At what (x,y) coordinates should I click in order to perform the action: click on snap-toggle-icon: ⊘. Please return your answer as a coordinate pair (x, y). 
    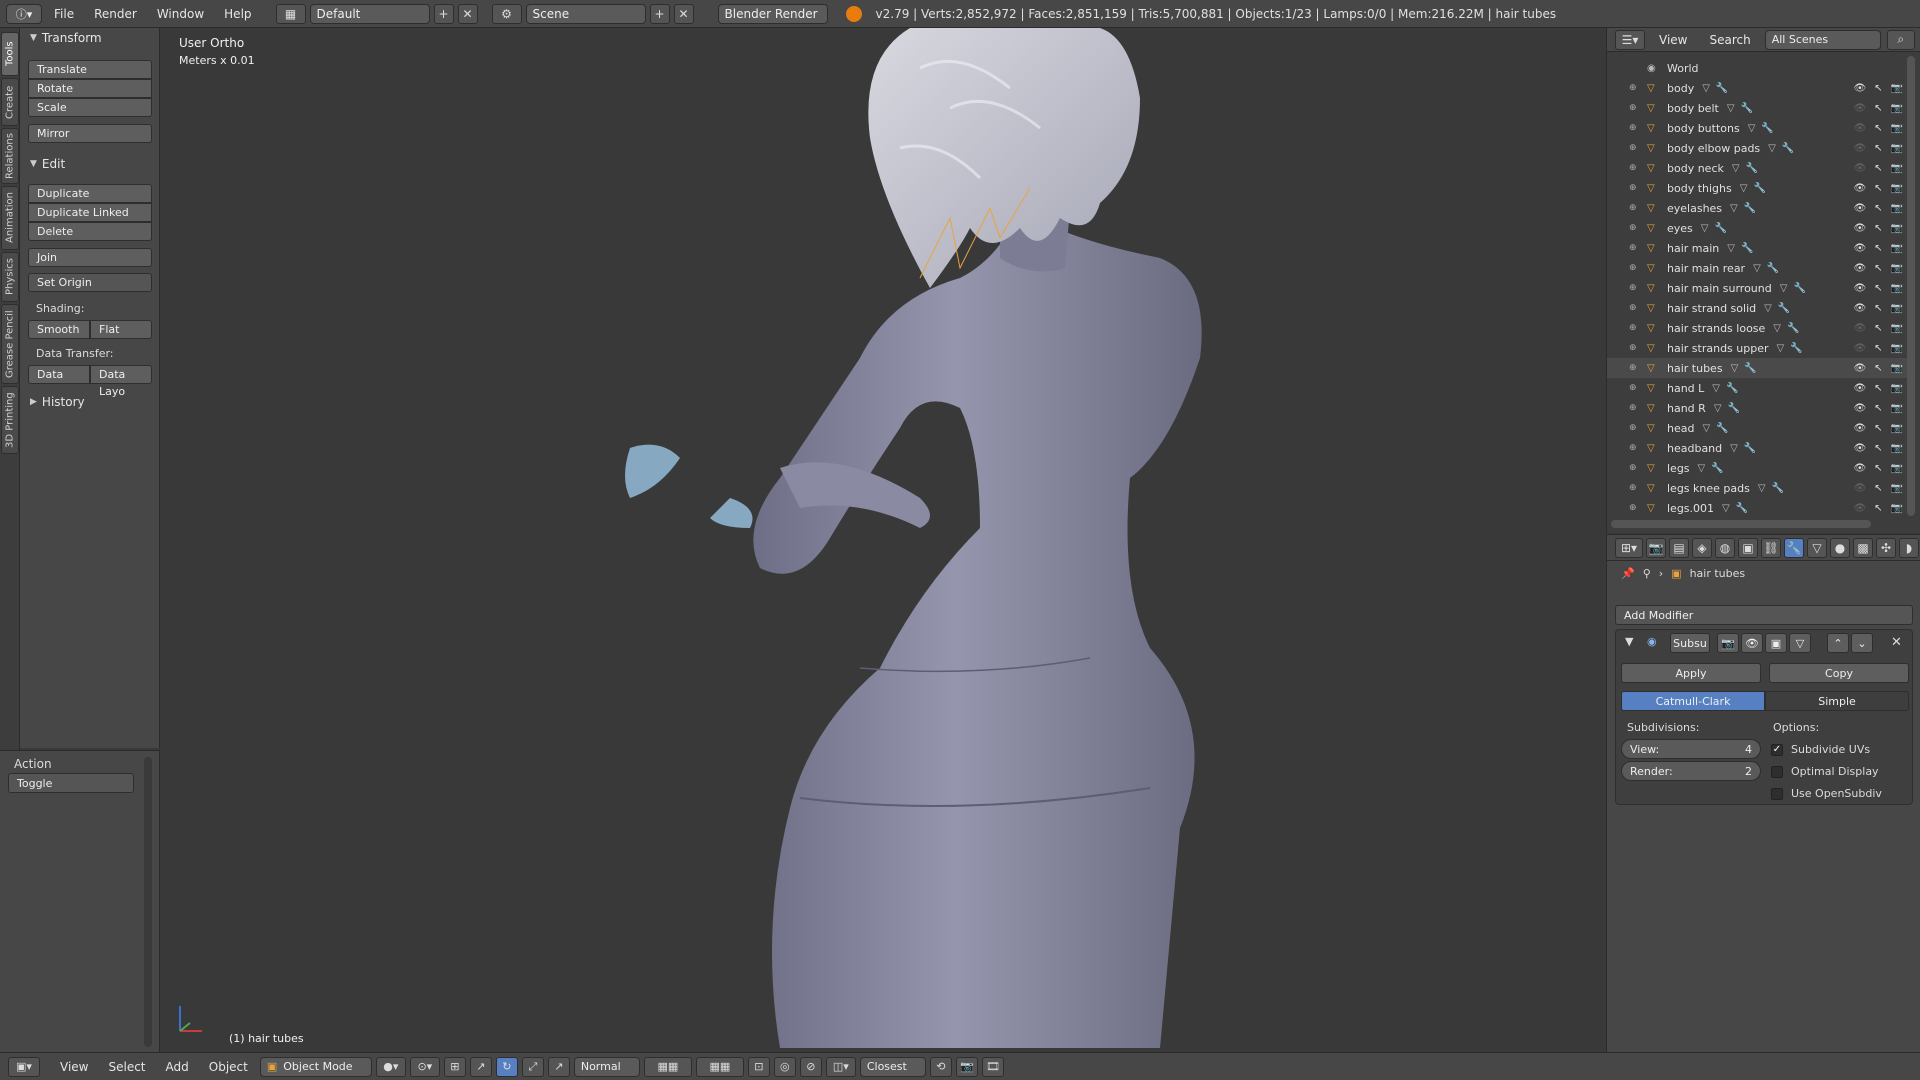
    Looking at the image, I should click on (810, 1066).